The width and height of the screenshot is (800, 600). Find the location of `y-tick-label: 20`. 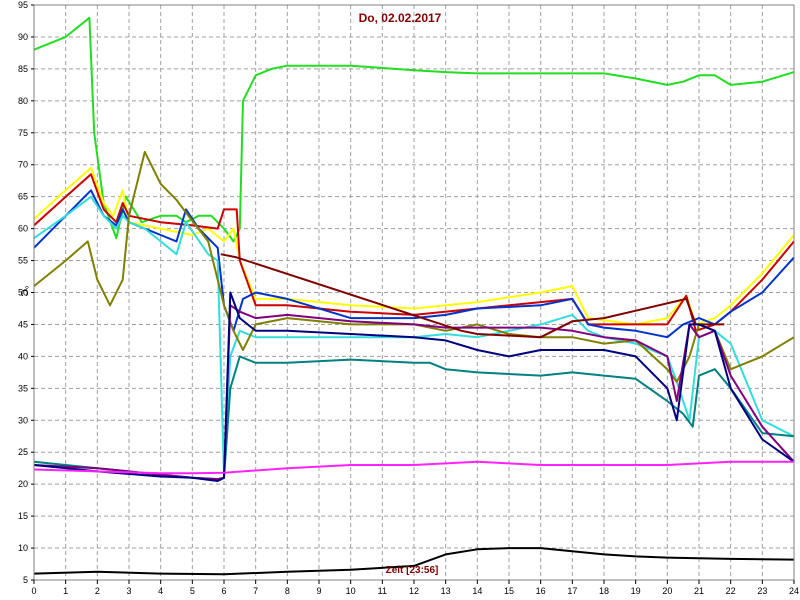

y-tick-label: 20 is located at coordinates (23, 484).